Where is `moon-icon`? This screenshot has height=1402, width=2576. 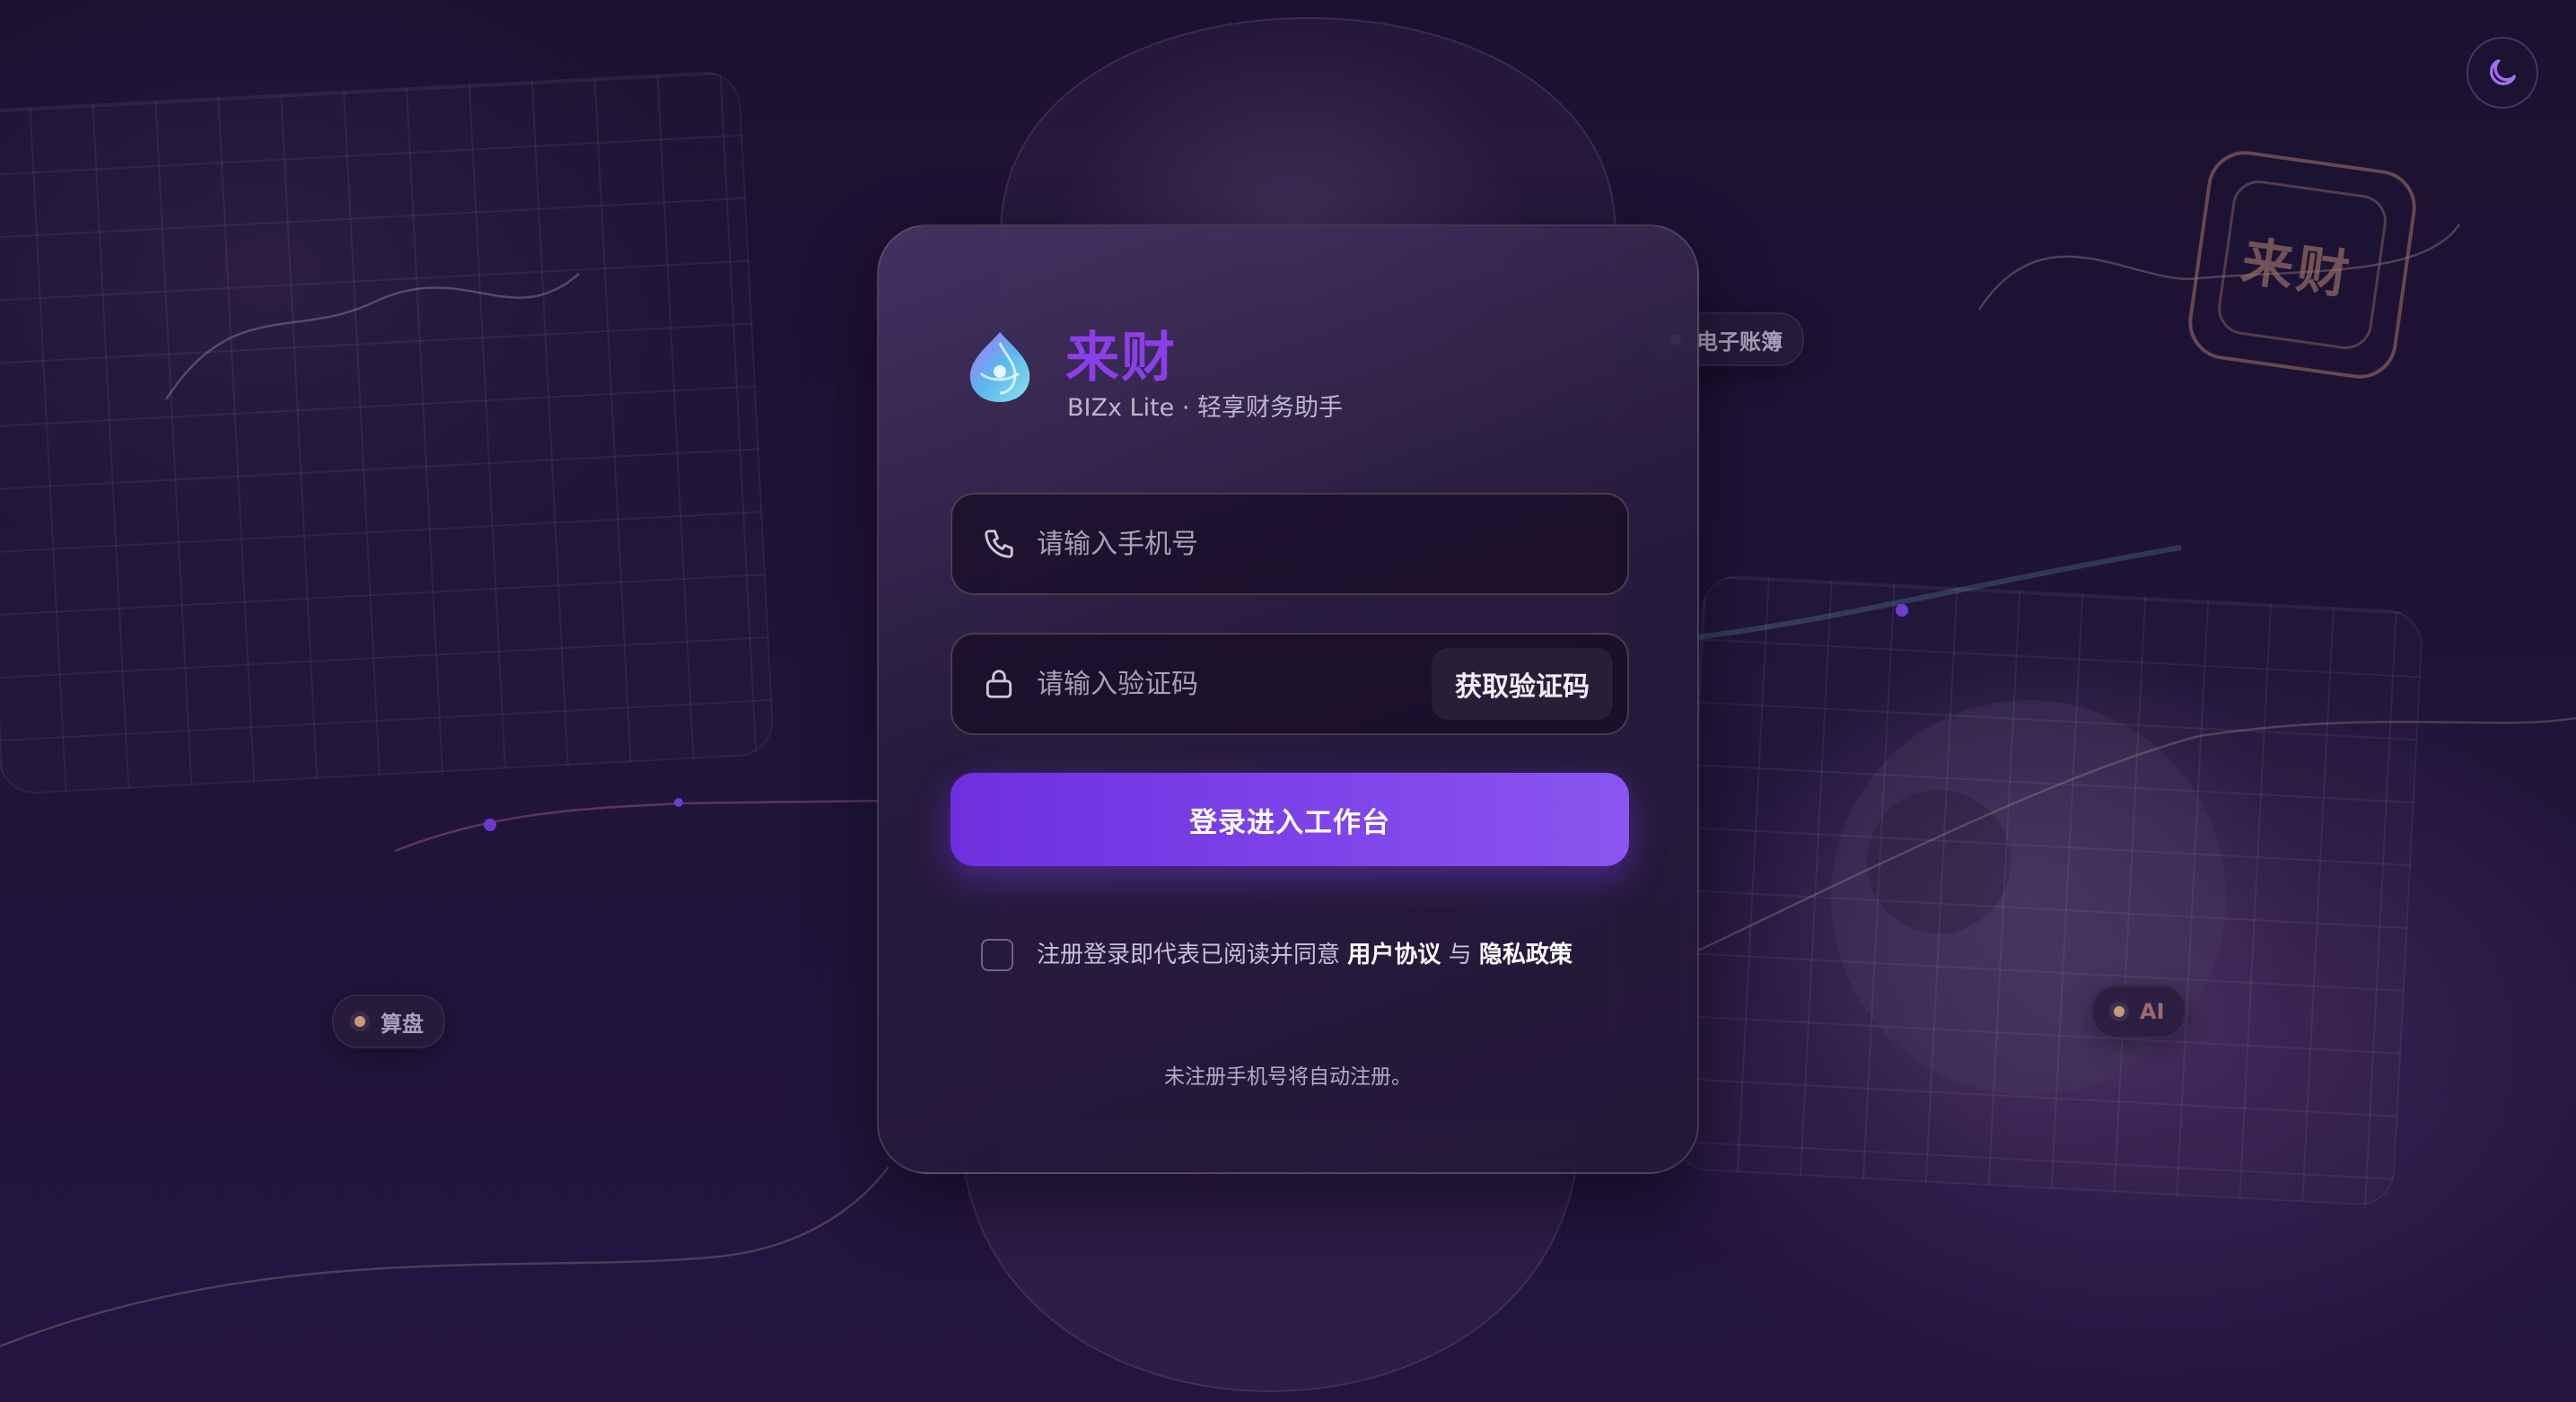
moon-icon is located at coordinates (2503, 72).